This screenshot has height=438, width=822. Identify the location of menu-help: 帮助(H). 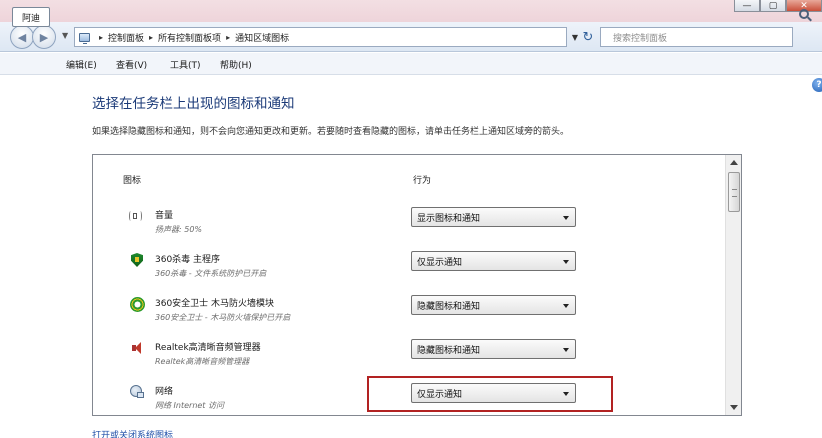
(236, 64).